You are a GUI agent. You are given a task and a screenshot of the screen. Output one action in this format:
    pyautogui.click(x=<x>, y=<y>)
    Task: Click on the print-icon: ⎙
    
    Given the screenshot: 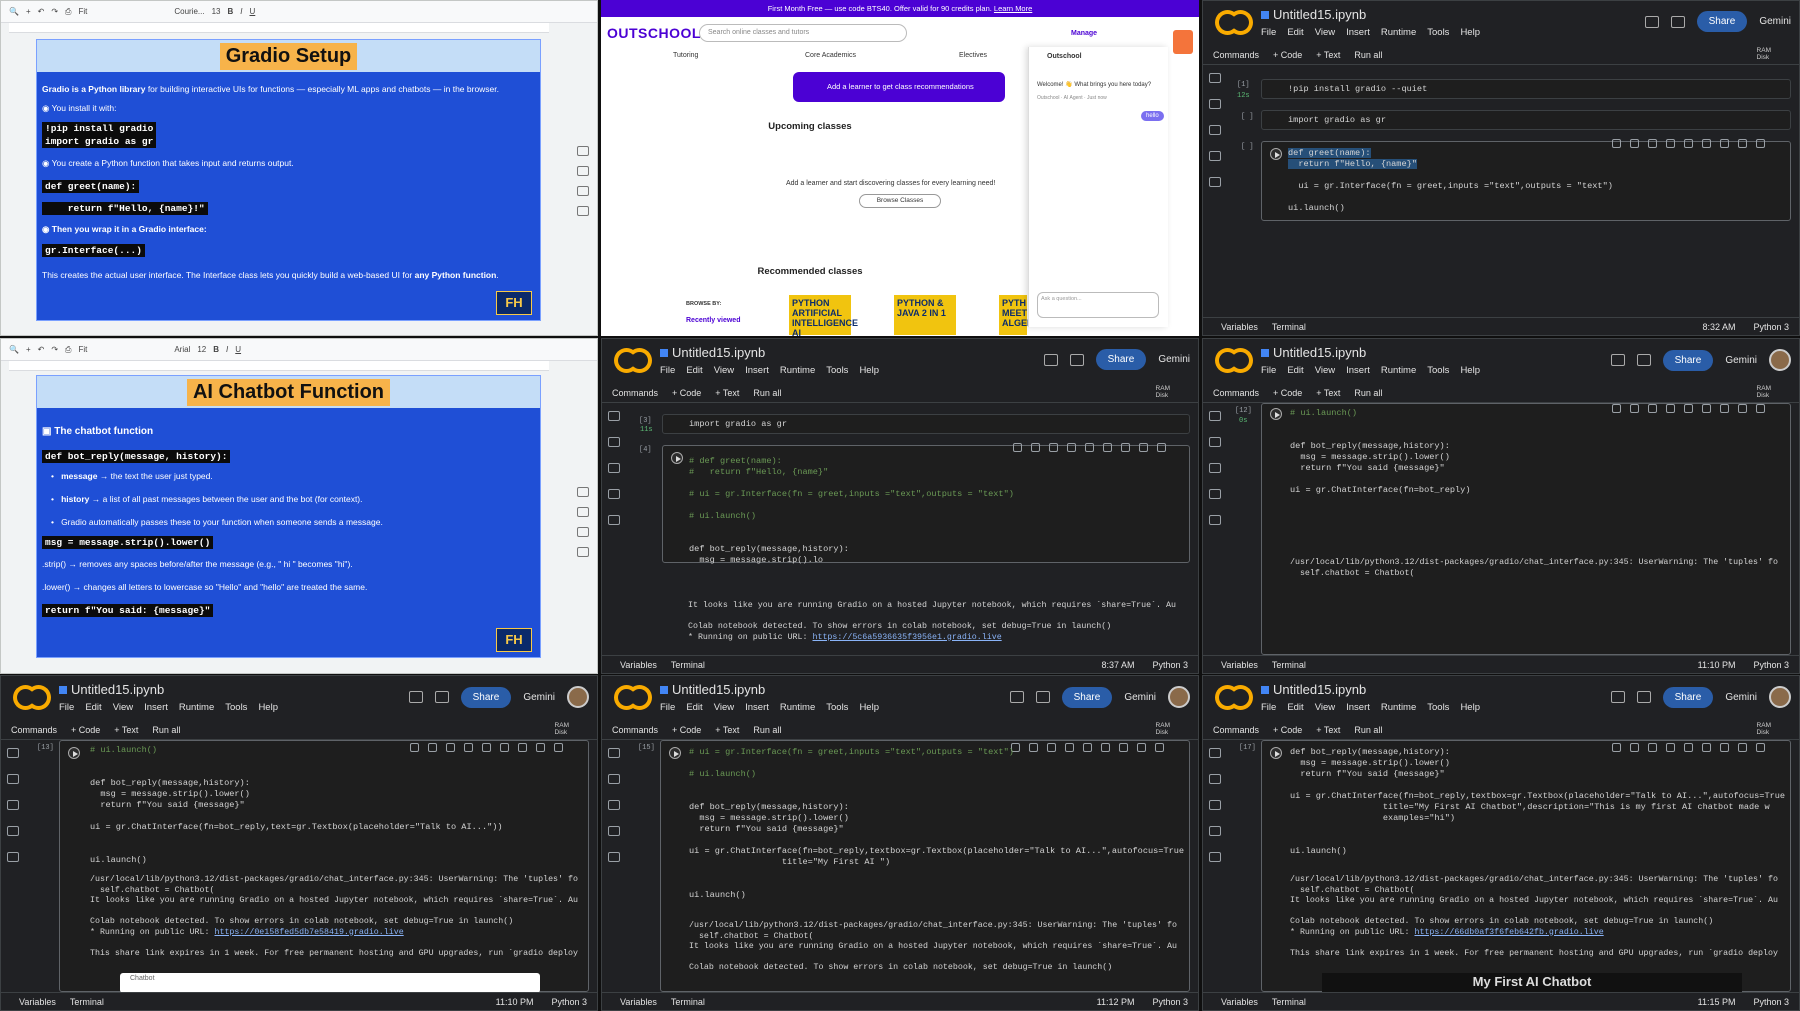 What is the action you would take?
    pyautogui.click(x=68, y=12)
    